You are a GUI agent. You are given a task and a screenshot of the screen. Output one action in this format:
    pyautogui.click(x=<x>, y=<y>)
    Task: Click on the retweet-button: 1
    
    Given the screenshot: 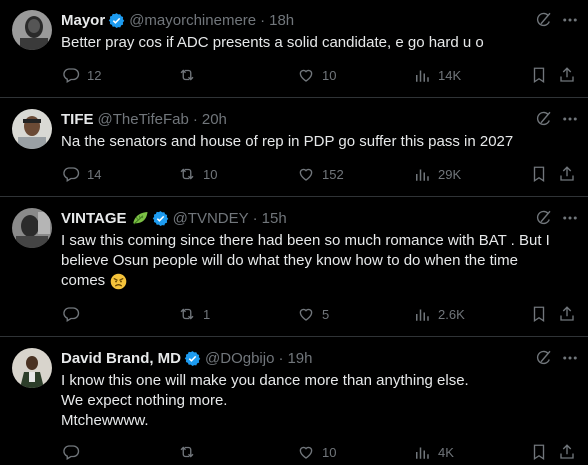 What is the action you would take?
    pyautogui.click(x=194, y=314)
    